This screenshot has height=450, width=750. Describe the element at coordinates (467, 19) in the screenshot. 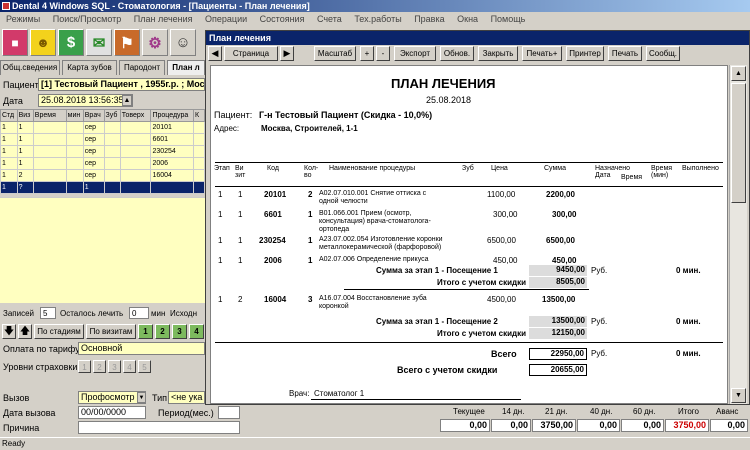

I see `menu-item-windows: Окна` at that location.